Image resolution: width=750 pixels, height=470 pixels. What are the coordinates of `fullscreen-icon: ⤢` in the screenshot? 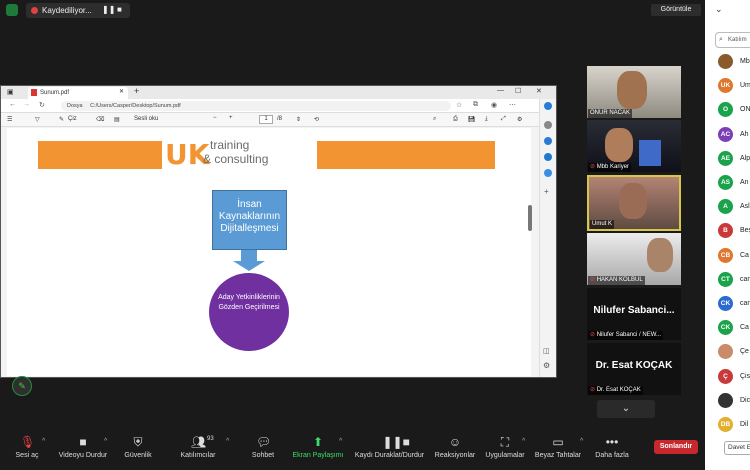 It's located at (503, 119).